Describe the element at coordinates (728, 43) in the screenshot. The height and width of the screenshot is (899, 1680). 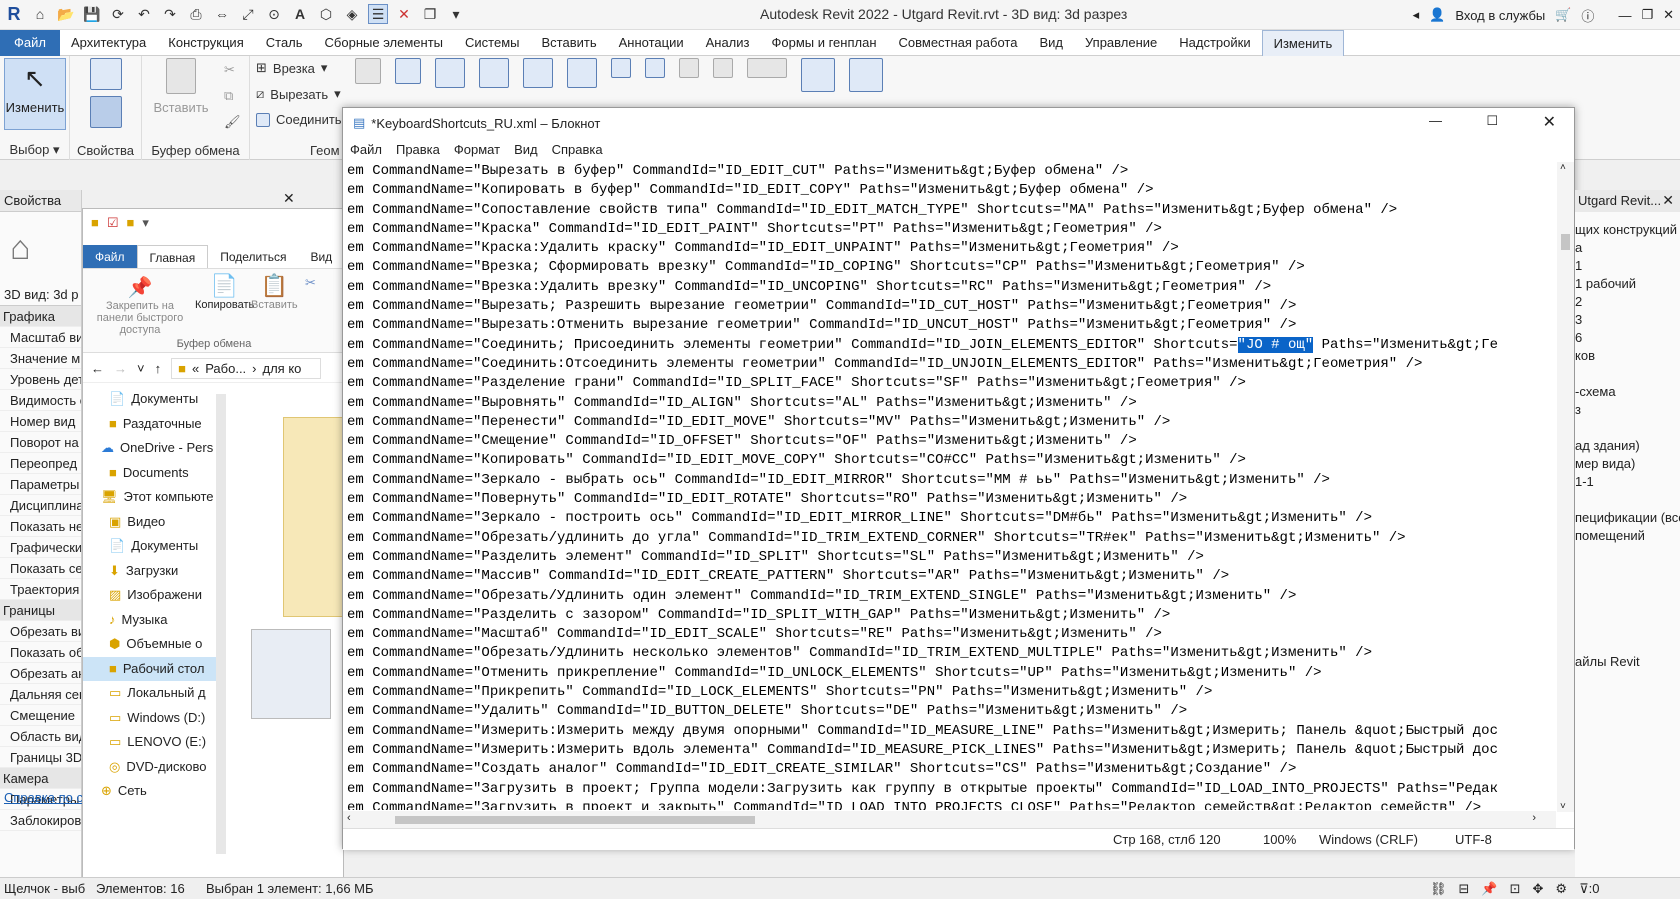
I see `ribbon-tab-8: Анализ` at that location.